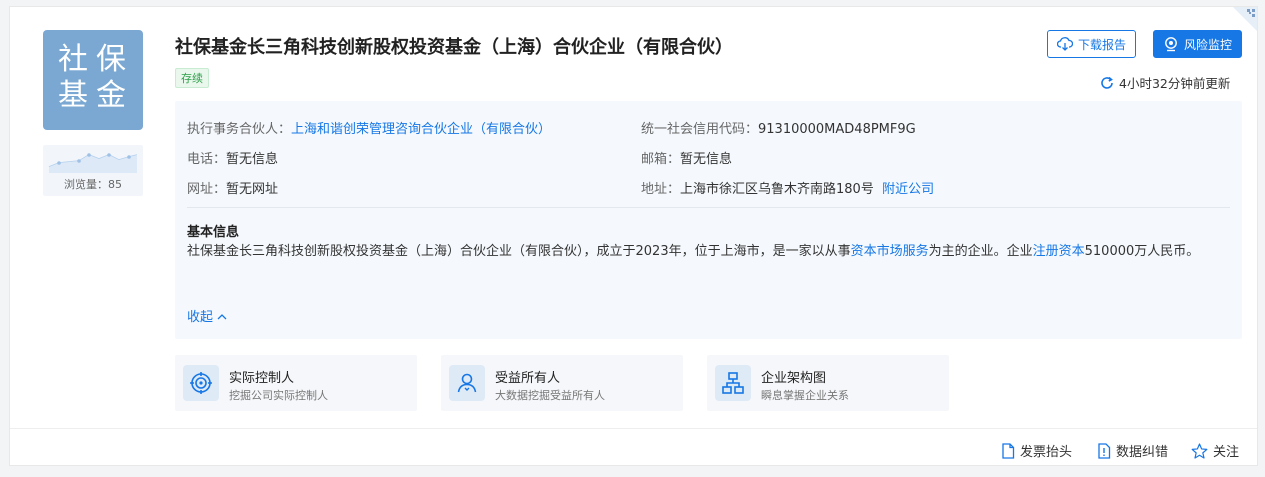  What do you see at coordinates (661, 159) in the screenshot?
I see `email-label: 邮箱：` at bounding box center [661, 159].